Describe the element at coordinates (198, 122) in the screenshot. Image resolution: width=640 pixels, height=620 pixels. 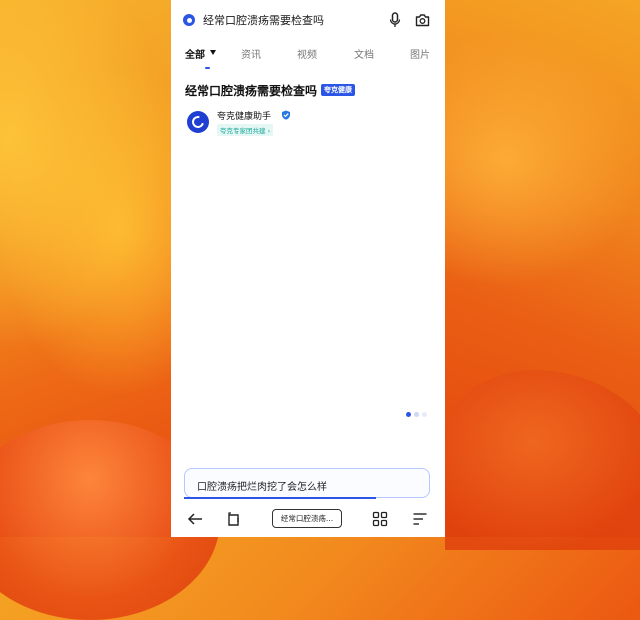
I see `avatar` at that location.